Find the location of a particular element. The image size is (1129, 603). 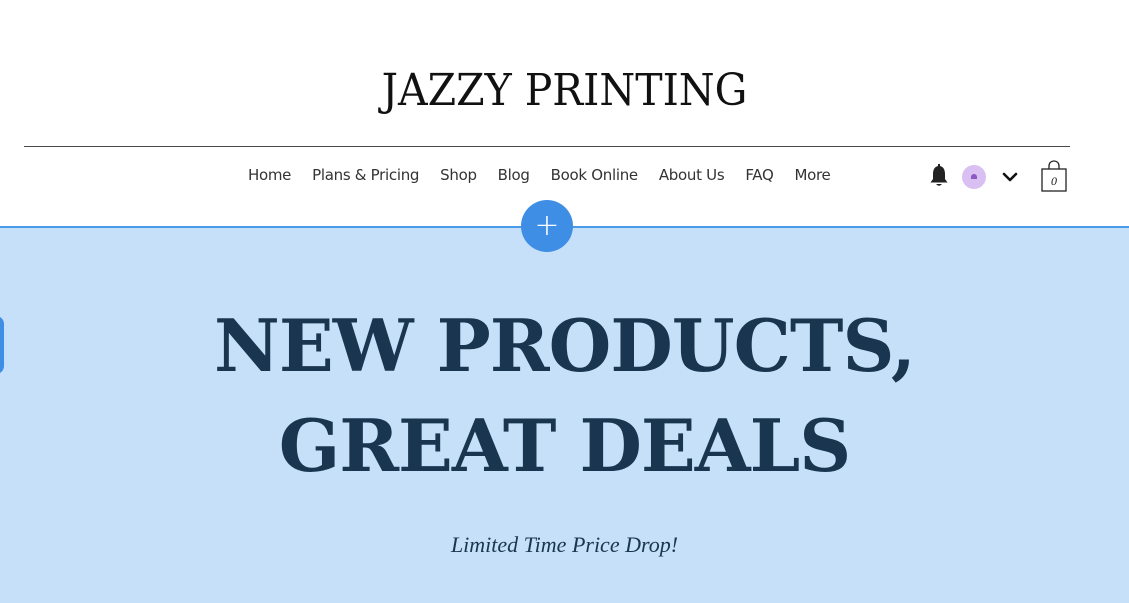

add-section-button: + is located at coordinates (547, 226).